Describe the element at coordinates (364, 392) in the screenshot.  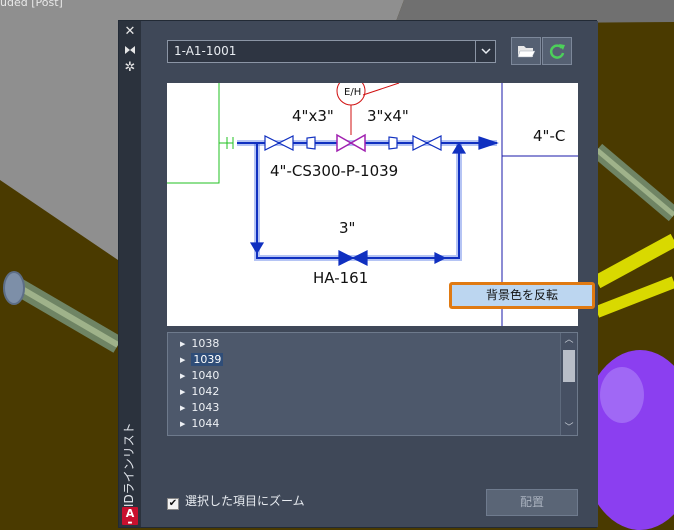
I see `list-item: ▶ 1042` at that location.